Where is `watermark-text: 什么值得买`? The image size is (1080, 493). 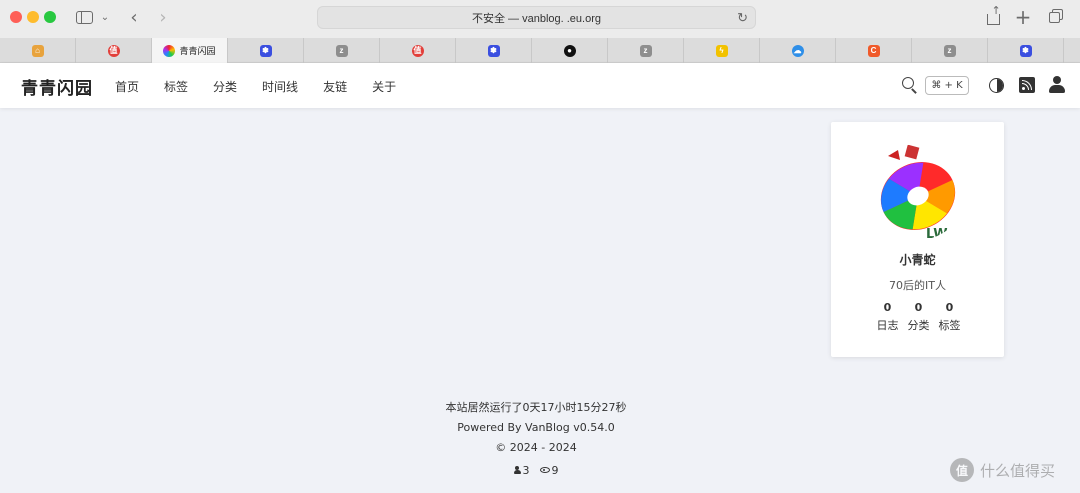
watermark-text: 什么值得买 is located at coordinates (1018, 470).